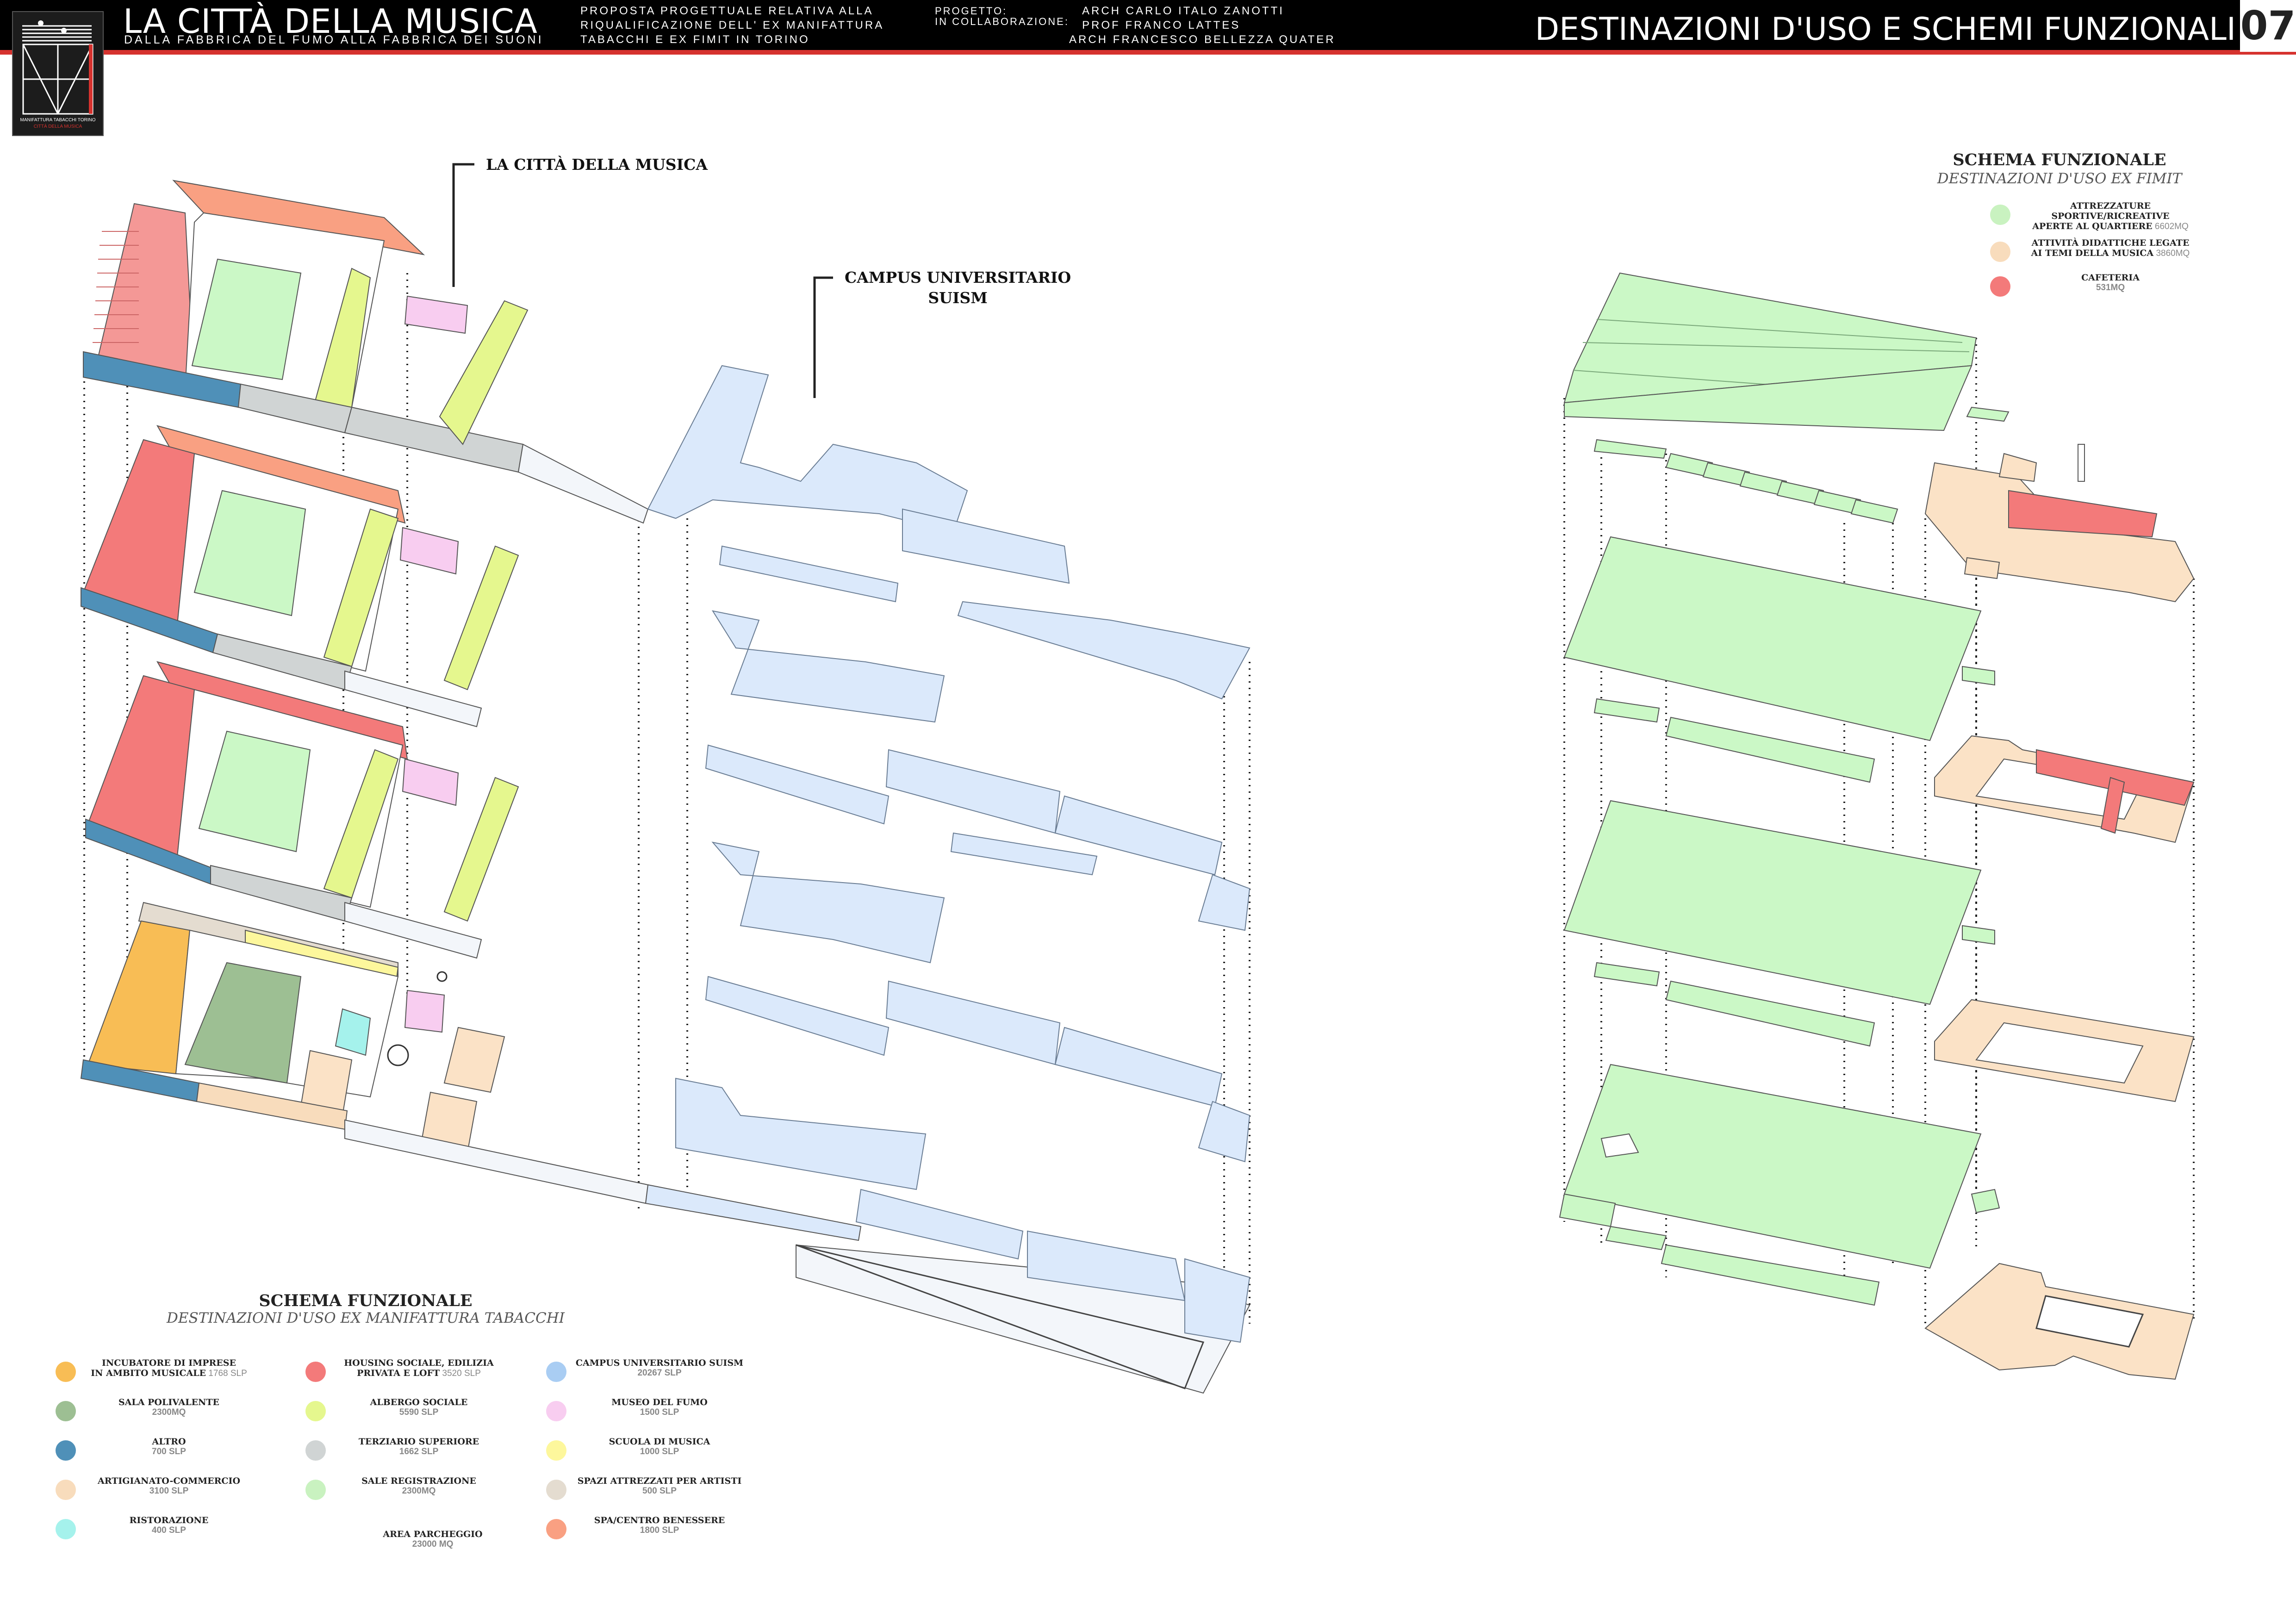  Describe the element at coordinates (58, 120) in the screenshot. I see `logo-caption: MANIFATTURA TABACCHI TORINO` at that location.